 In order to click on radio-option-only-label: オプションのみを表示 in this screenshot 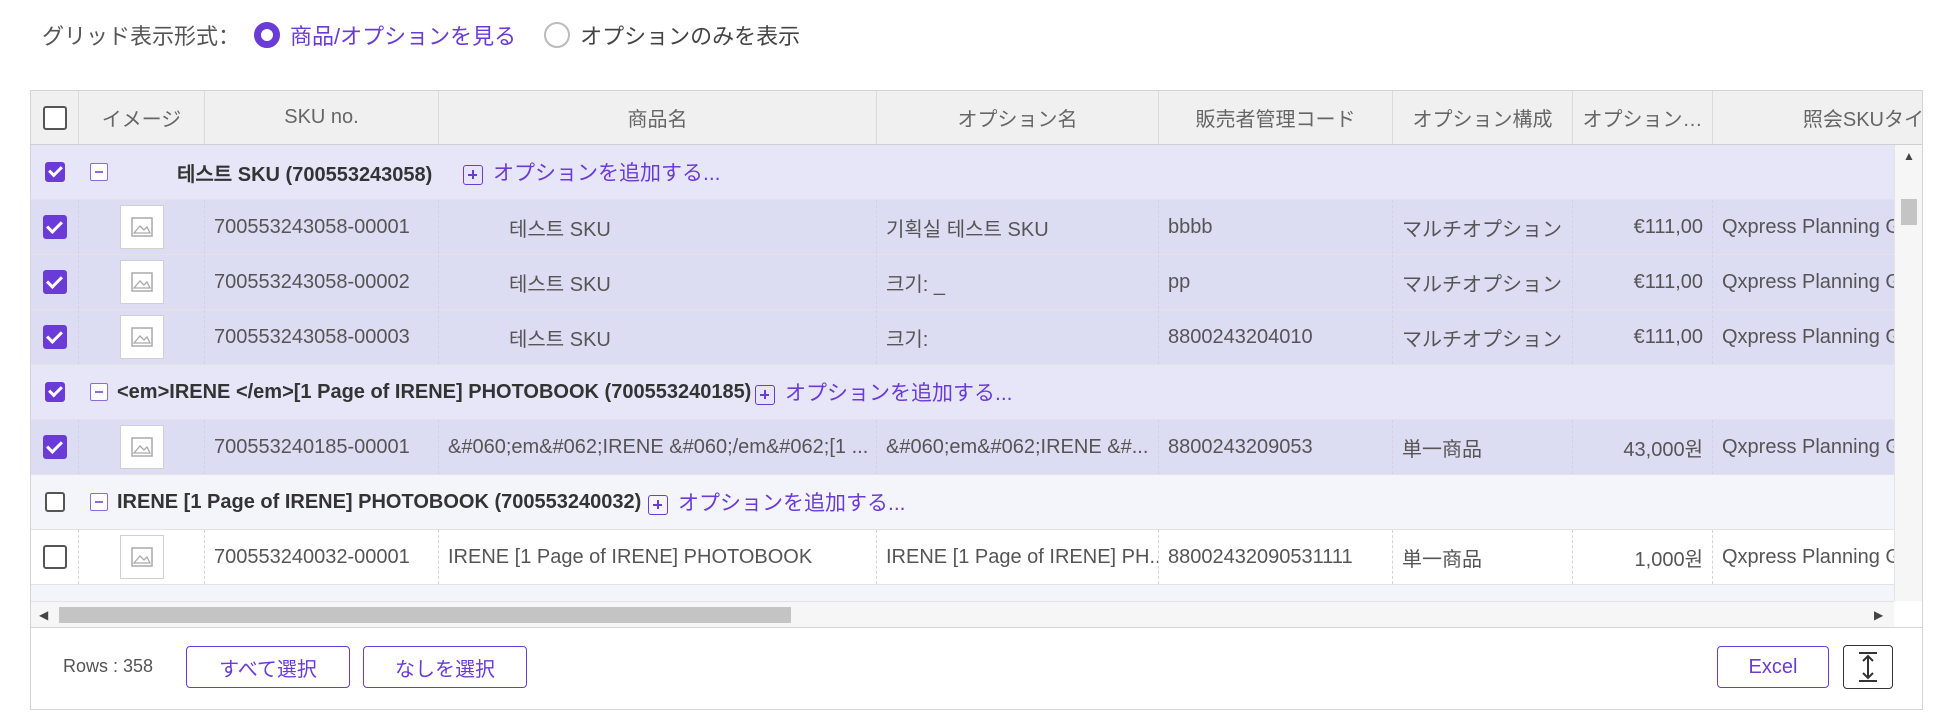, I will do `click(690, 36)`.